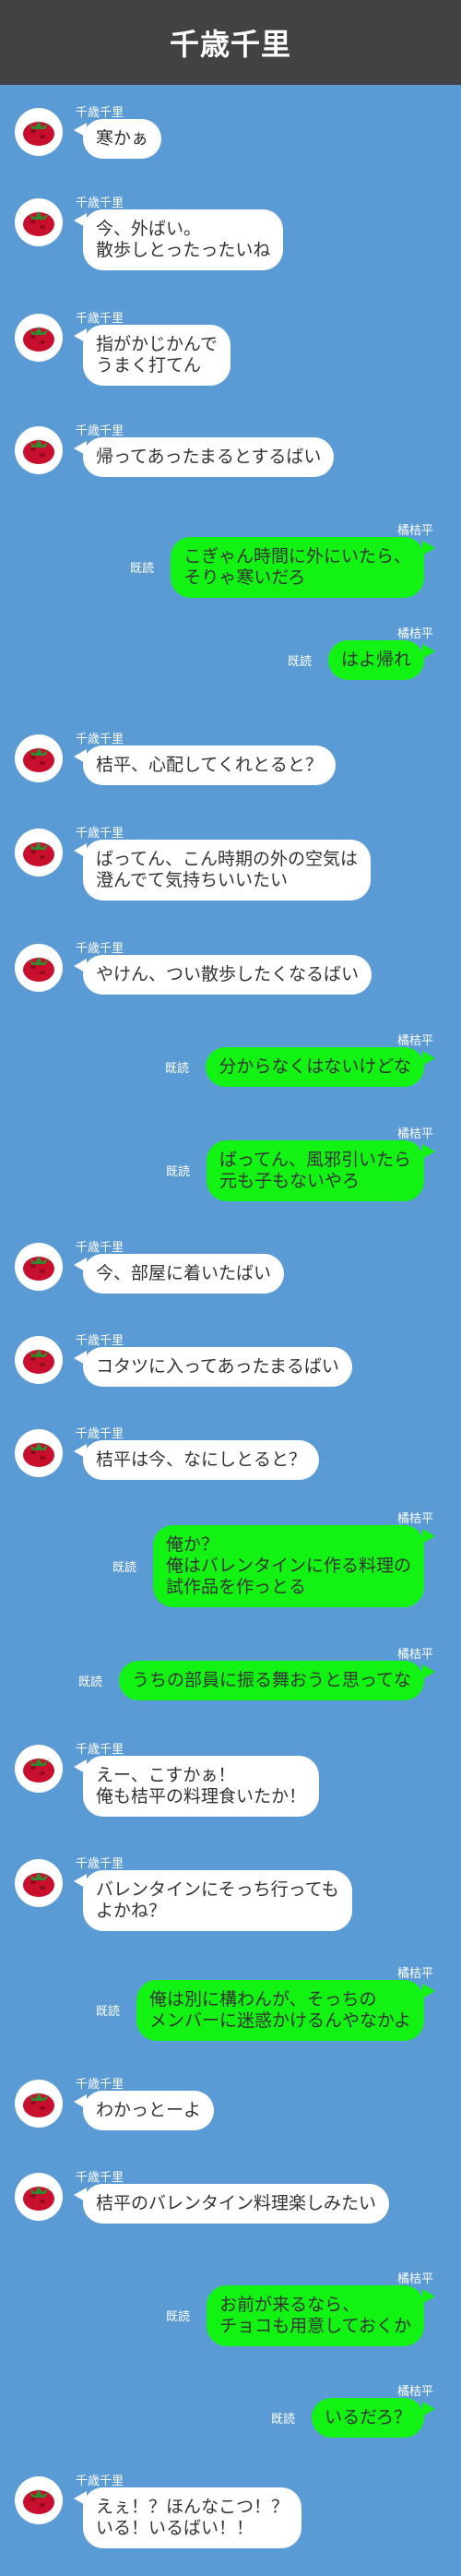  I want to click on message-bubble: 帰ってあったまるとするばい, so click(209, 457).